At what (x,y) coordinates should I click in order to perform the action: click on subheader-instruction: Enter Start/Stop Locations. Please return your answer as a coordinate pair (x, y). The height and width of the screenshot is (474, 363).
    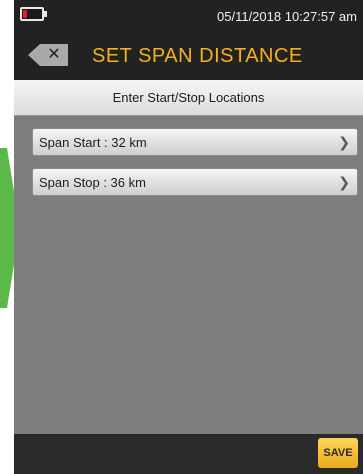
    Looking at the image, I should click on (188, 97).